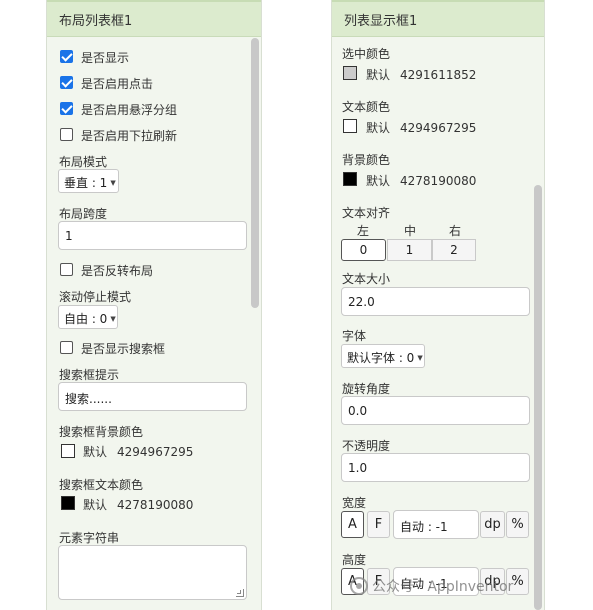 This screenshot has height=610, width=593. Describe the element at coordinates (66, 108) in the screenshot. I see `float-group-checkbox` at that location.